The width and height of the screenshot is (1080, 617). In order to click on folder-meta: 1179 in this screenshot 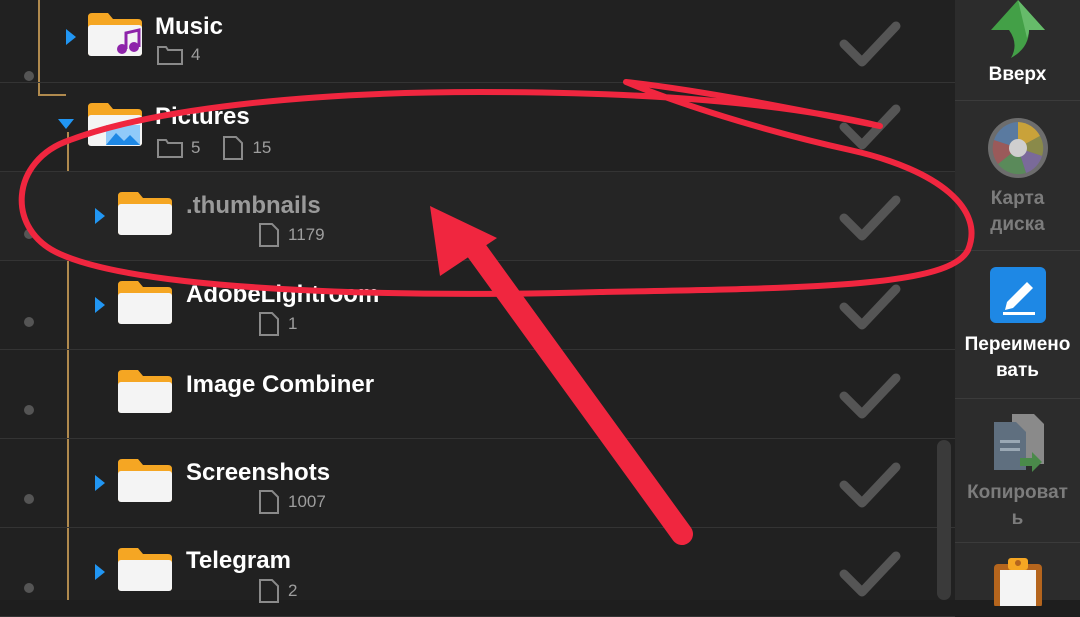, I will do `click(291, 235)`.